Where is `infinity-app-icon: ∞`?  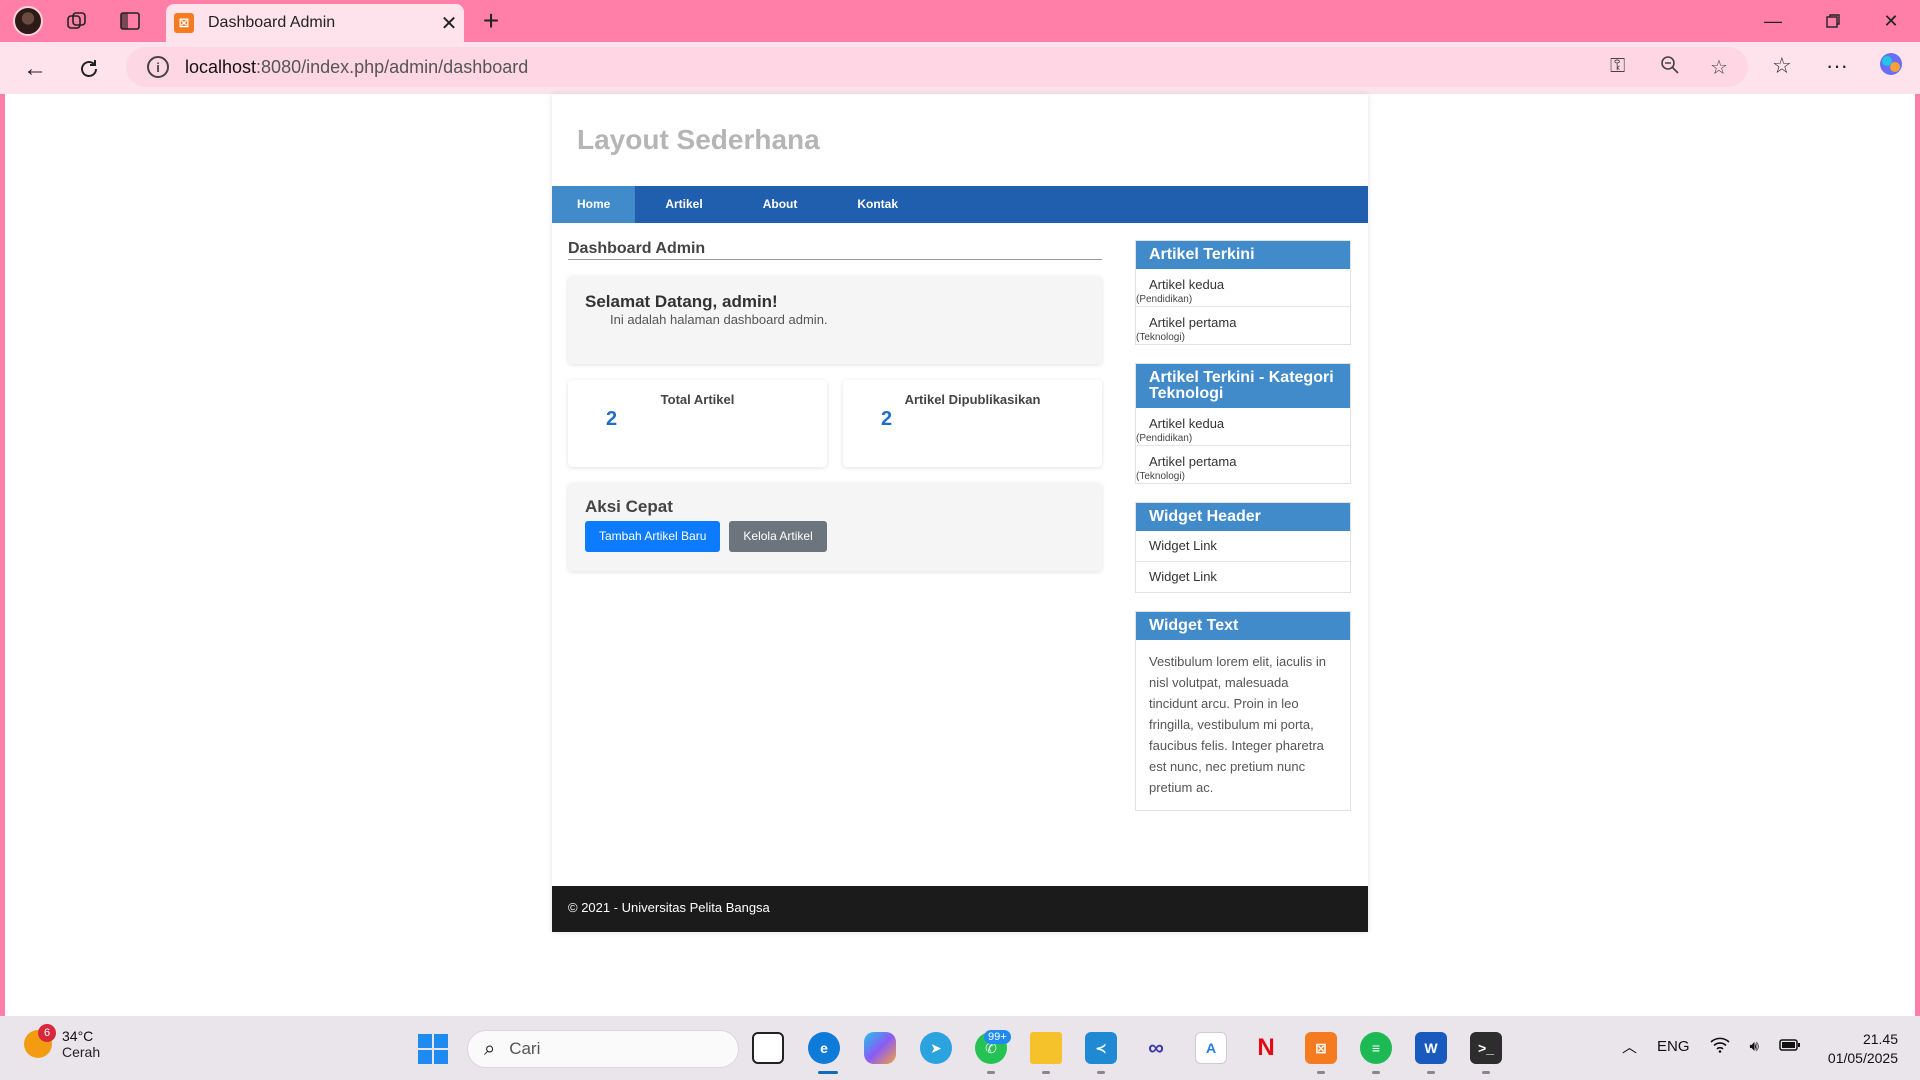 infinity-app-icon: ∞ is located at coordinates (1156, 1048).